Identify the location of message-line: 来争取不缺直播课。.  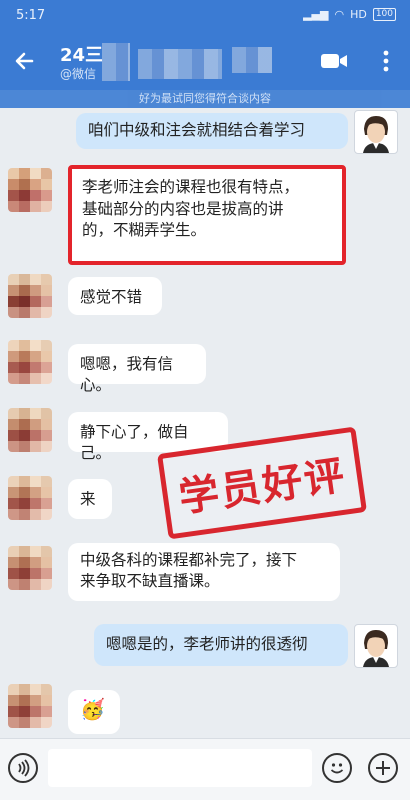
(150, 581).